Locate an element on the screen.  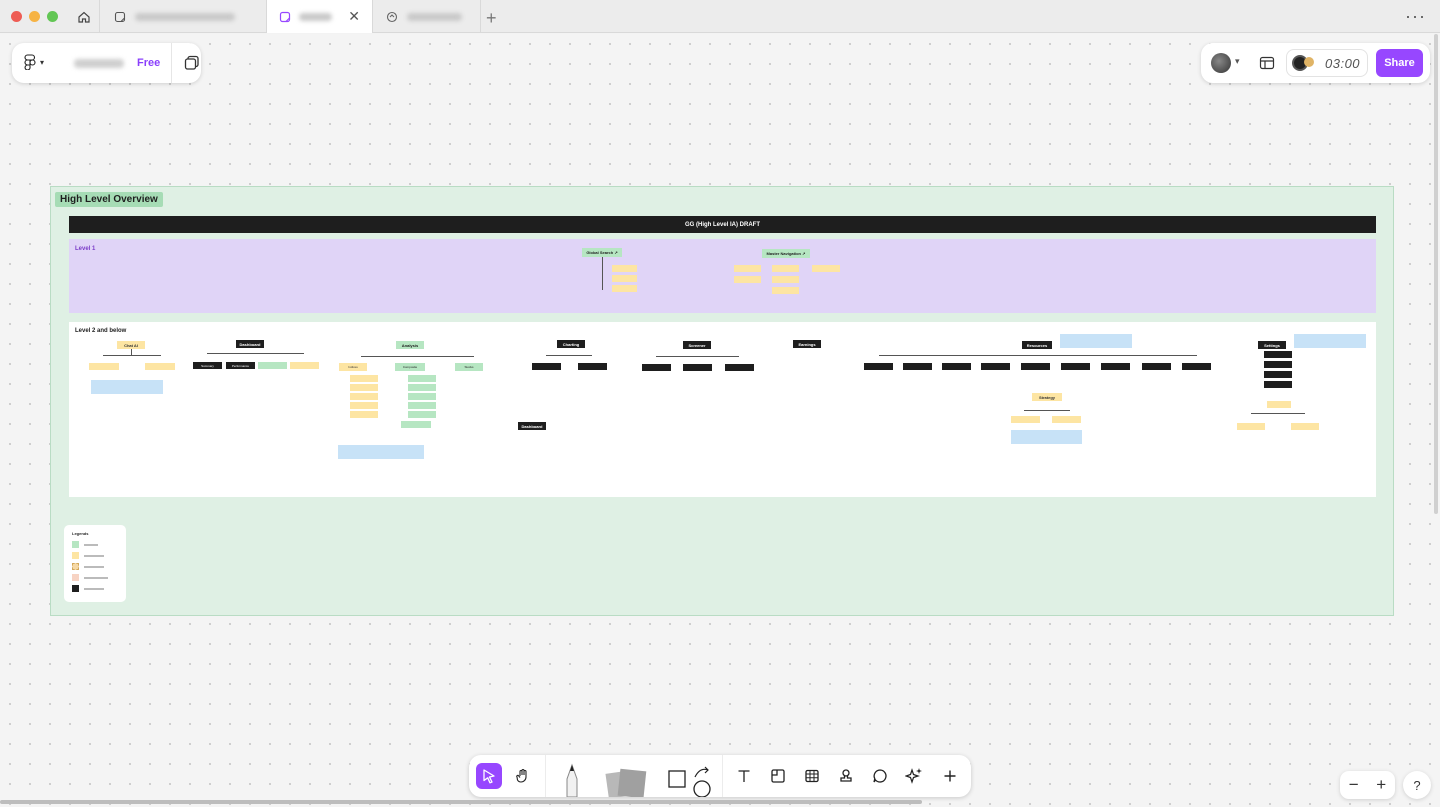
shape-tool is located at coordinates (690, 783).